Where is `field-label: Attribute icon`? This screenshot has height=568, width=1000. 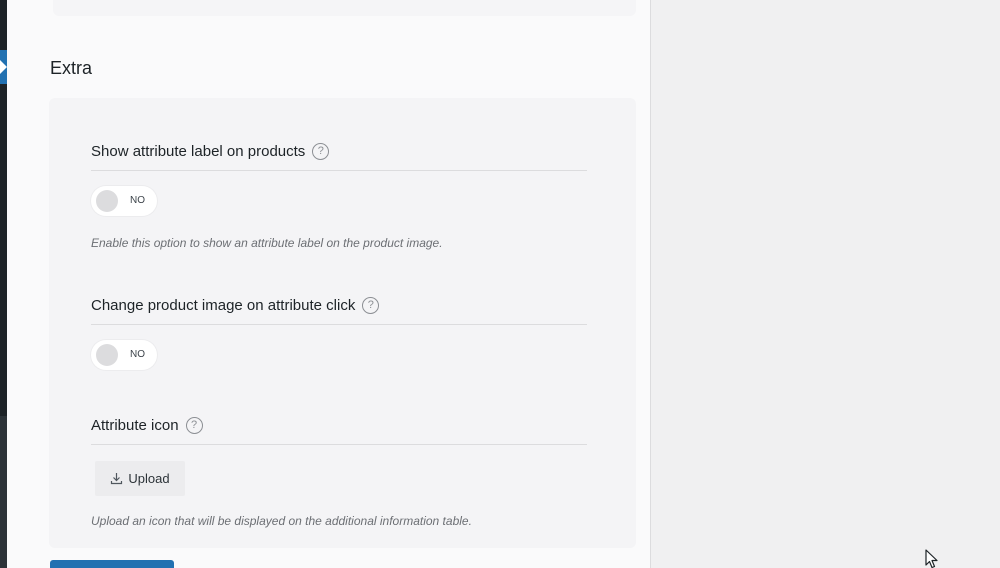
field-label: Attribute icon is located at coordinates (135, 425).